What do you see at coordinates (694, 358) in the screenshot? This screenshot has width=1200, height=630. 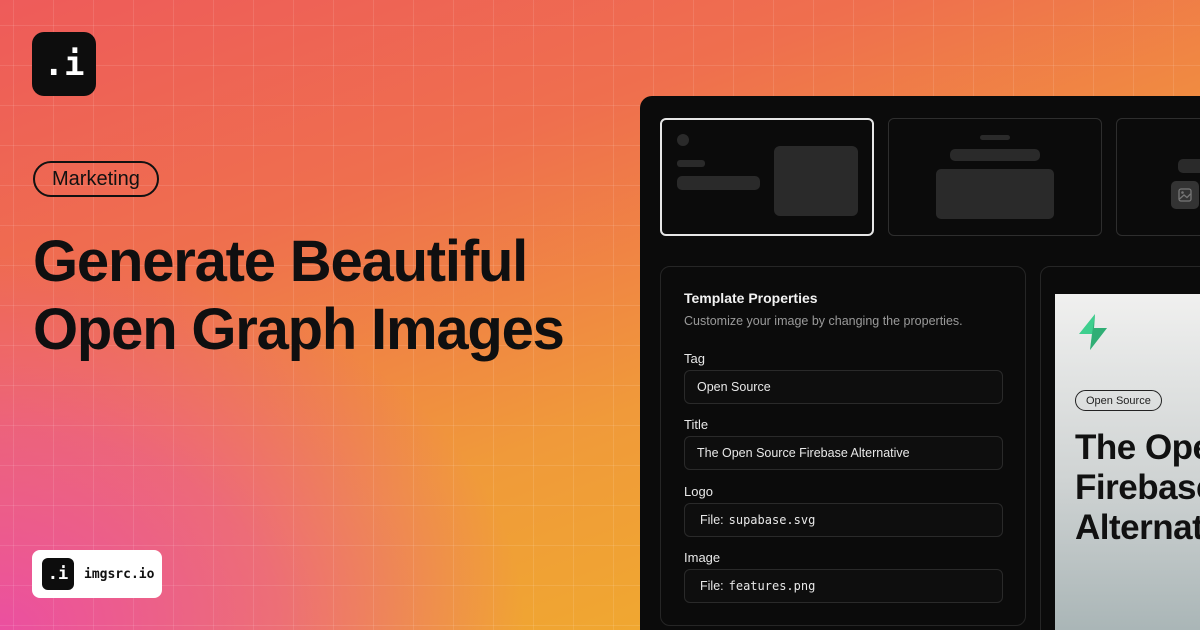 I see `tag-label: Tag` at bounding box center [694, 358].